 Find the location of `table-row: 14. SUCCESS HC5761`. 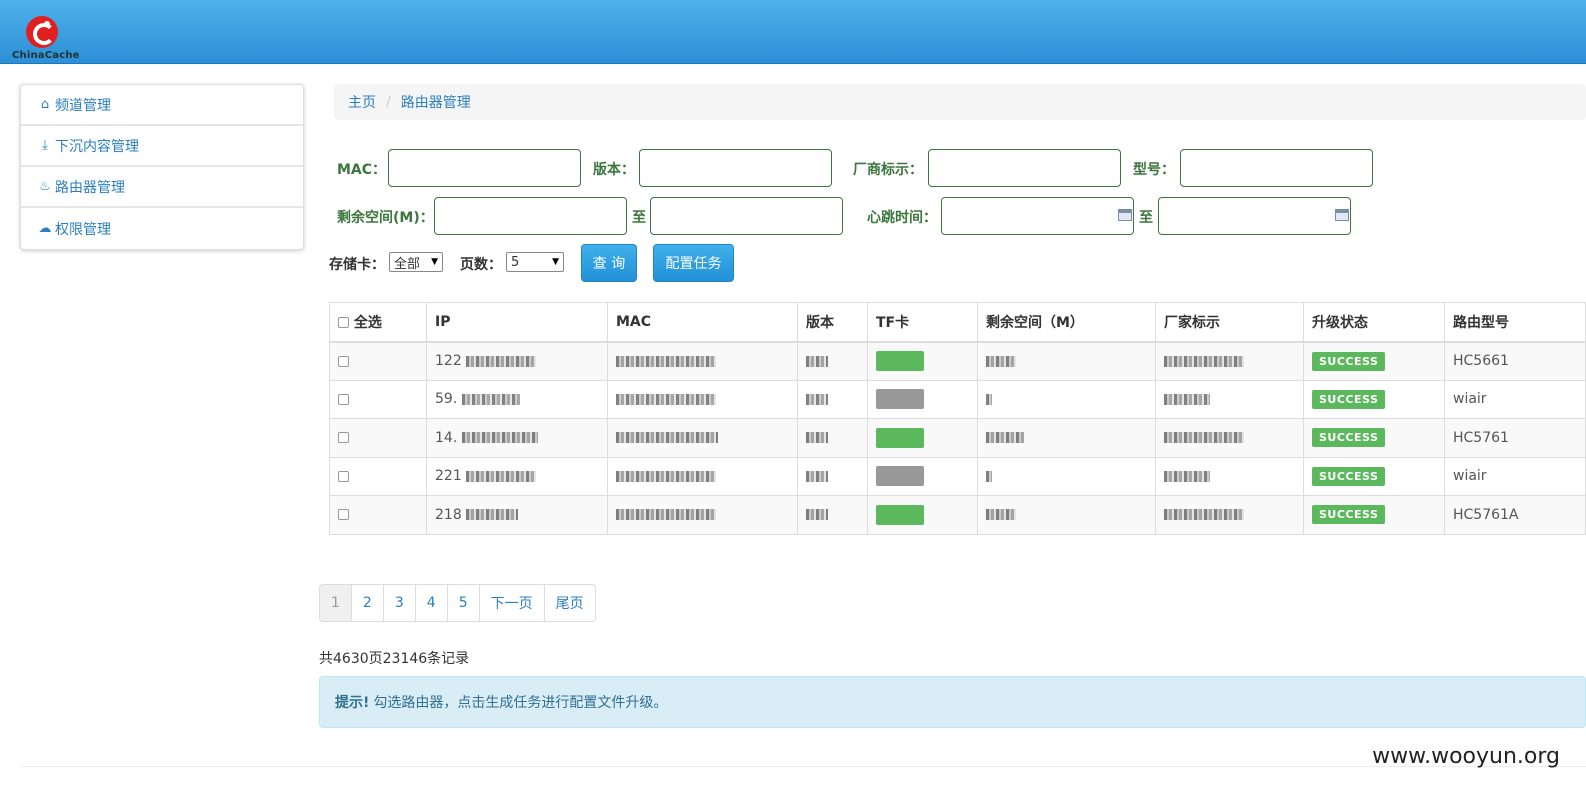

table-row: 14. SUCCESS HC5761 is located at coordinates (957, 438).